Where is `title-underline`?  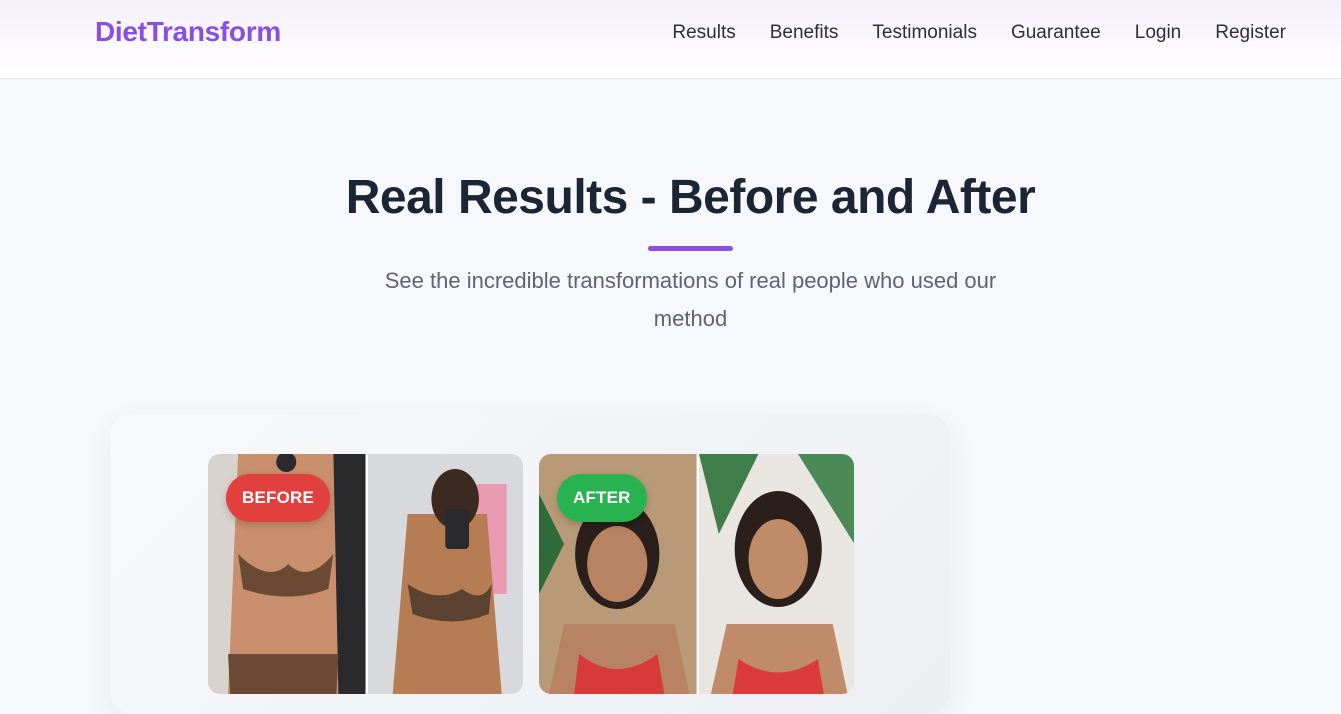
title-underline is located at coordinates (690, 248).